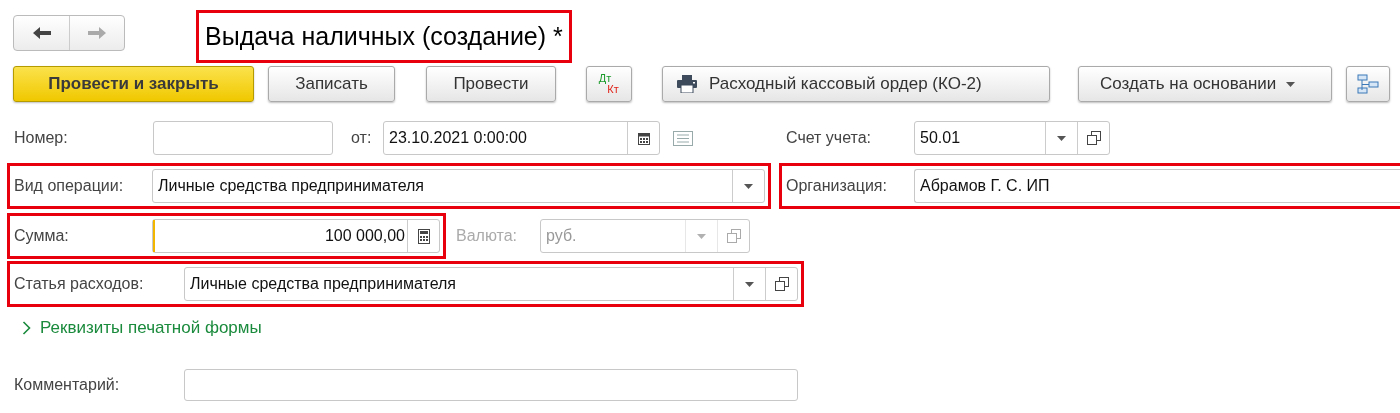 The width and height of the screenshot is (1400, 413). Describe the element at coordinates (361, 138) in the screenshot. I see `field-label: от:` at that location.